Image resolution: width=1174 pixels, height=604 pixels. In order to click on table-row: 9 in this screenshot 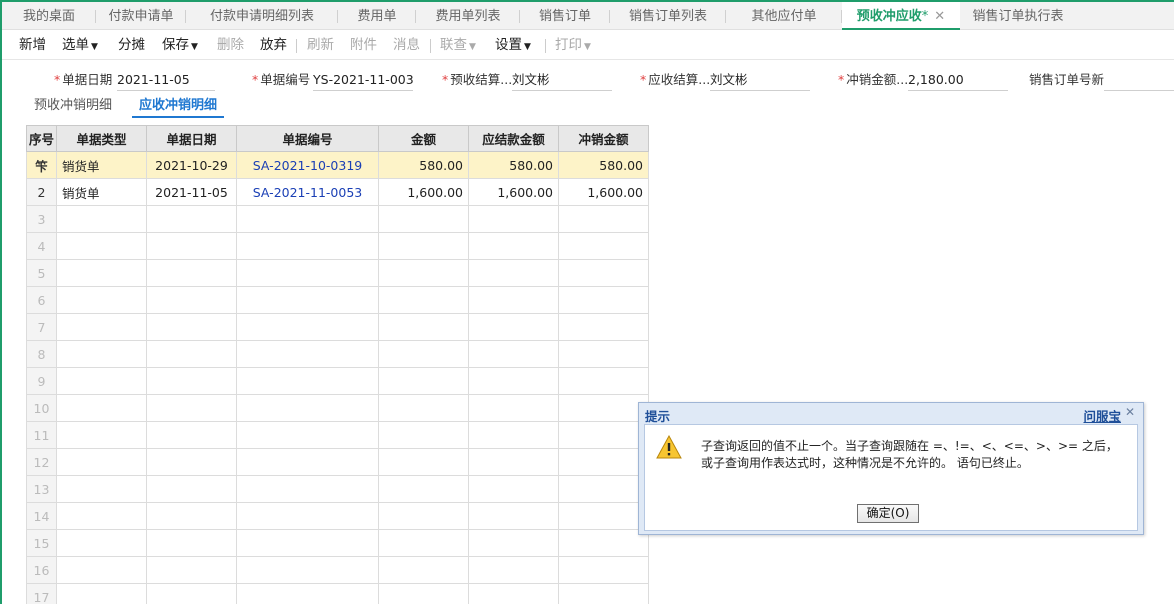, I will do `click(337, 381)`.